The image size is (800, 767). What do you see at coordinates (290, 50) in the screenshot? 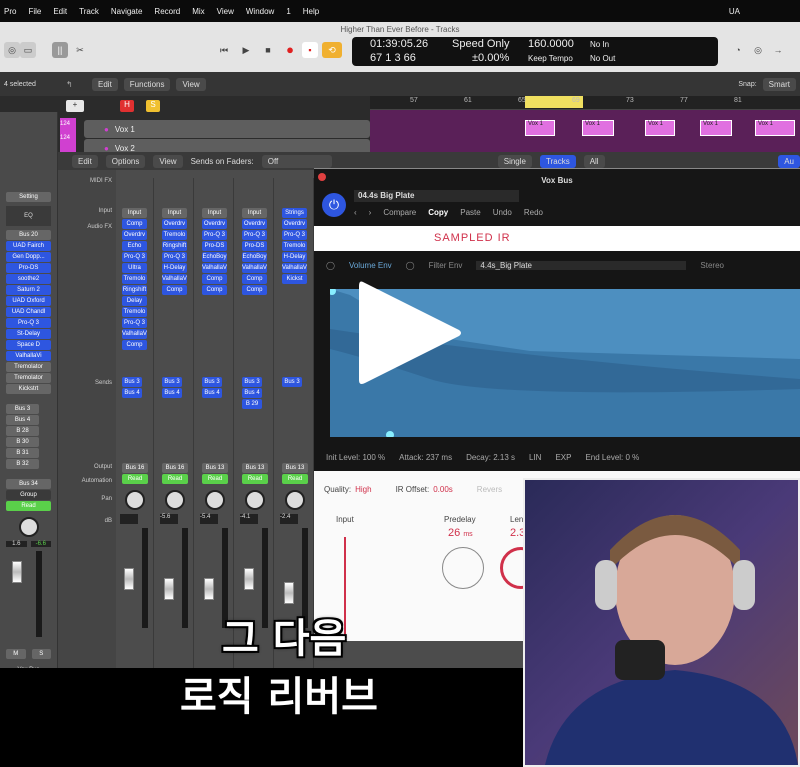
I see `record-icon: ●` at bounding box center [290, 50].